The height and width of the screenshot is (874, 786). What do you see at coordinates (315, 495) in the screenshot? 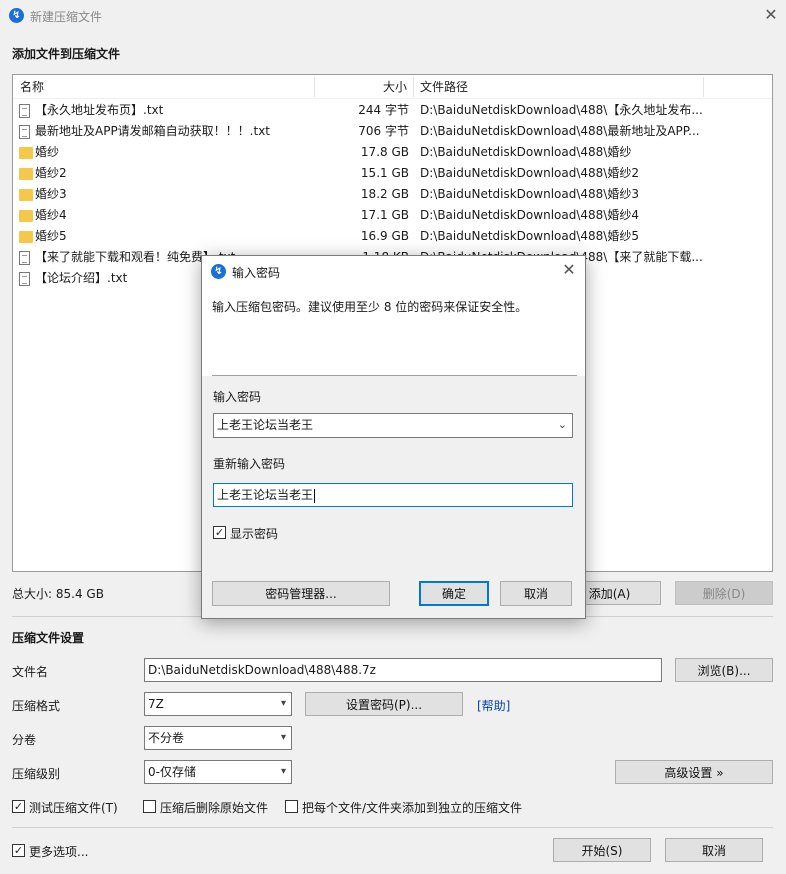
I see `text-cursor` at bounding box center [315, 495].